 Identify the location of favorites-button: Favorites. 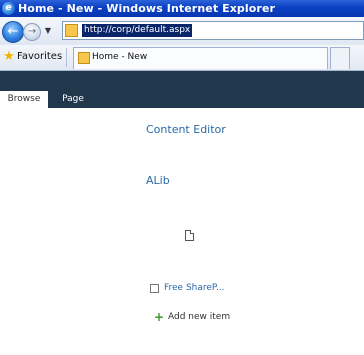
(39, 56).